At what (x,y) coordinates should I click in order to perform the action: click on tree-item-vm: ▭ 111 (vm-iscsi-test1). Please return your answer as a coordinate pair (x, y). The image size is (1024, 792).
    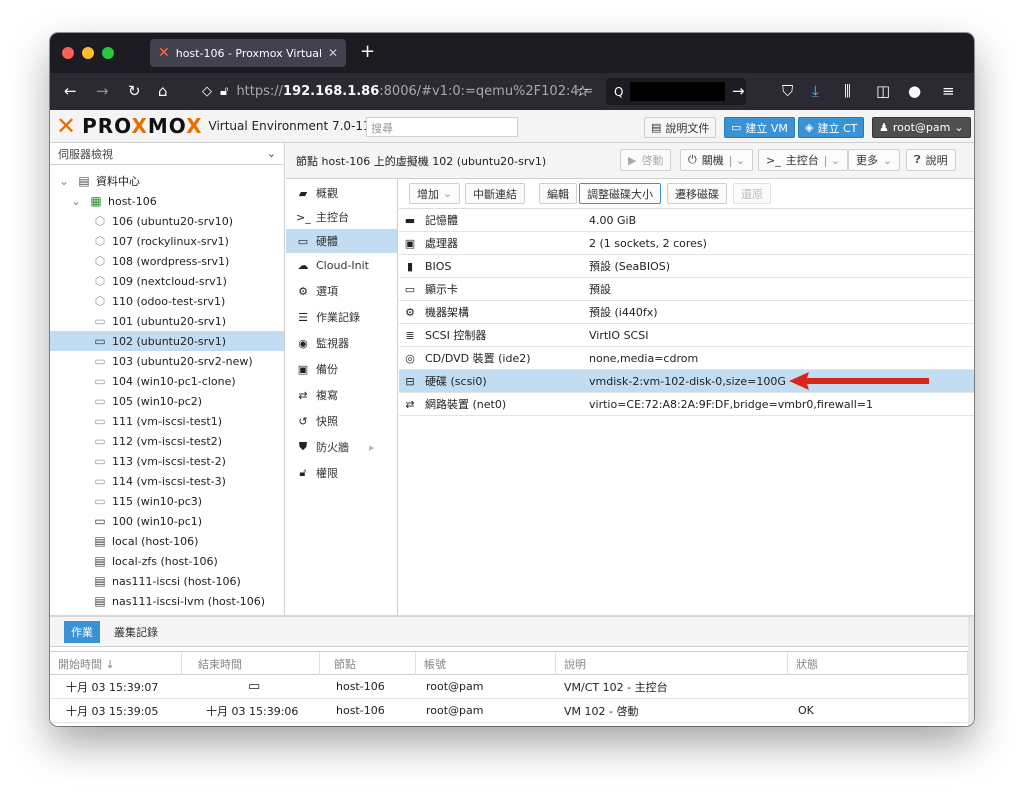
    Looking at the image, I should click on (167, 421).